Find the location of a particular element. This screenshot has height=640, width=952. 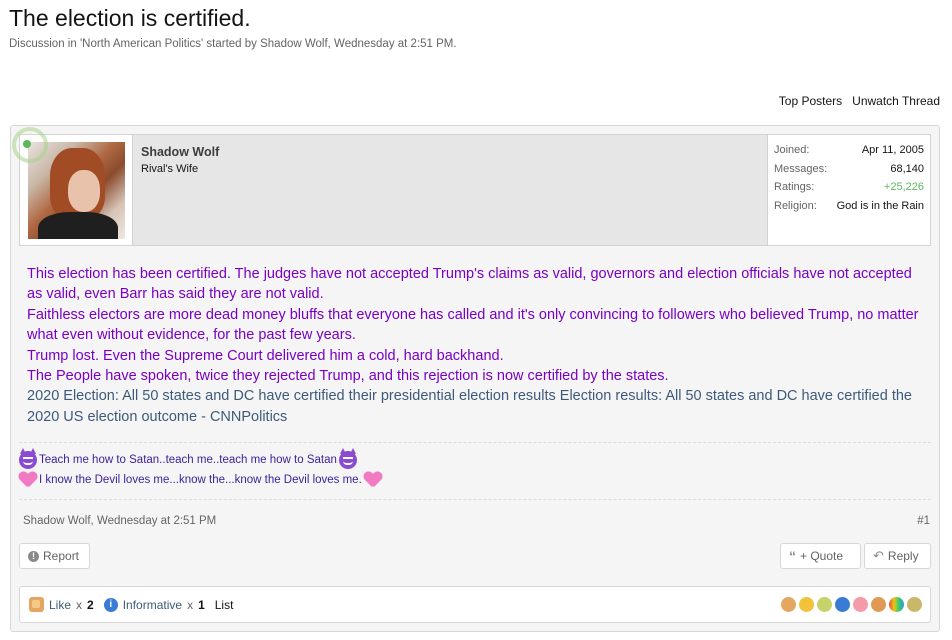

thread-start-date: Wednesday at 2:51 PM is located at coordinates (393, 44).